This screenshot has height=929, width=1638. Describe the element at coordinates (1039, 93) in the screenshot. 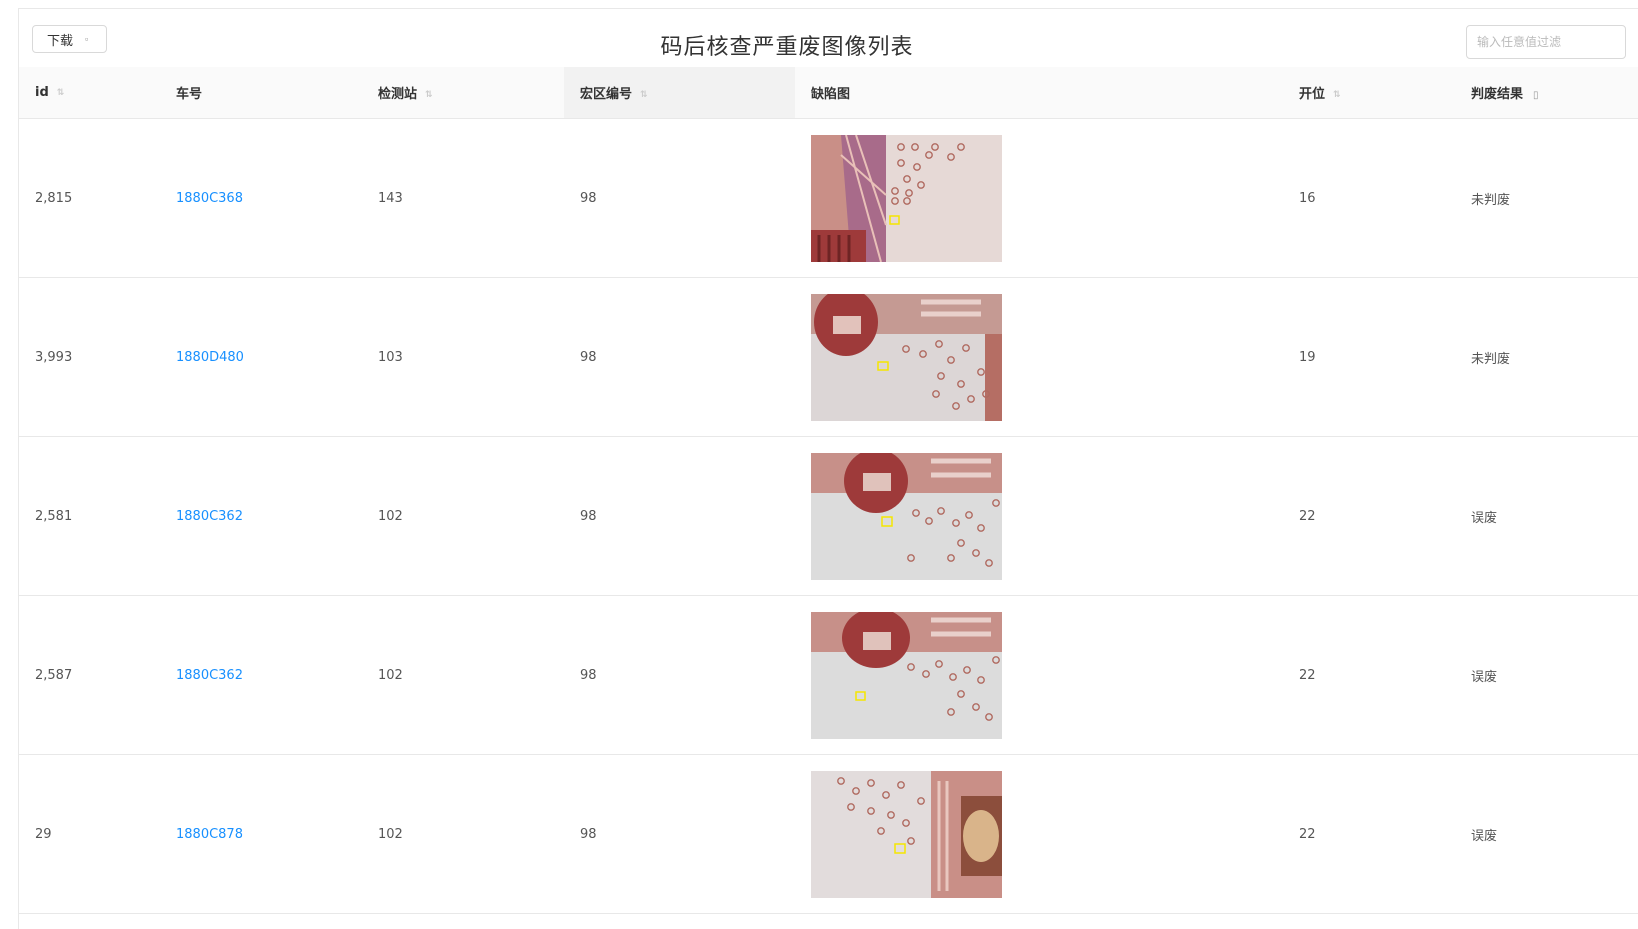

I see `column-header-image: 缺陷图` at that location.